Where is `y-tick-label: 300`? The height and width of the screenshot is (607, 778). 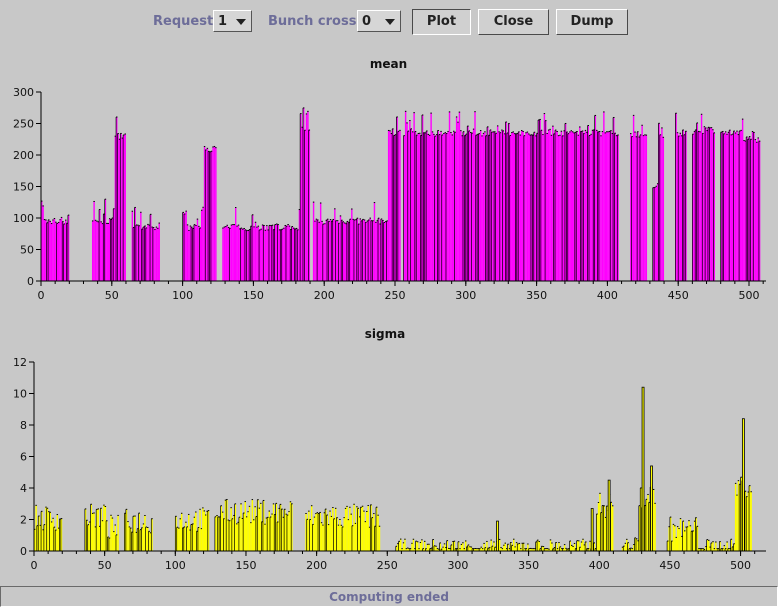
y-tick-label: 300 is located at coordinates (23, 92).